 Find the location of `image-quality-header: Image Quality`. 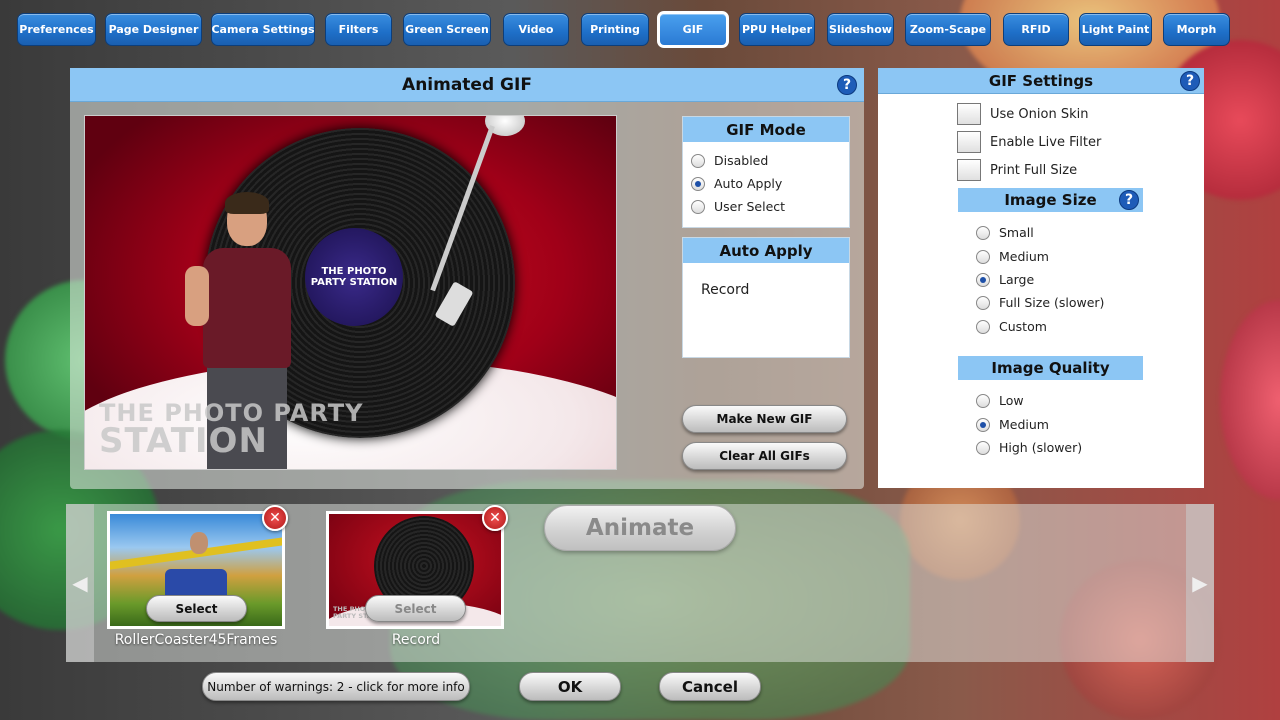

image-quality-header: Image Quality is located at coordinates (1050, 368).